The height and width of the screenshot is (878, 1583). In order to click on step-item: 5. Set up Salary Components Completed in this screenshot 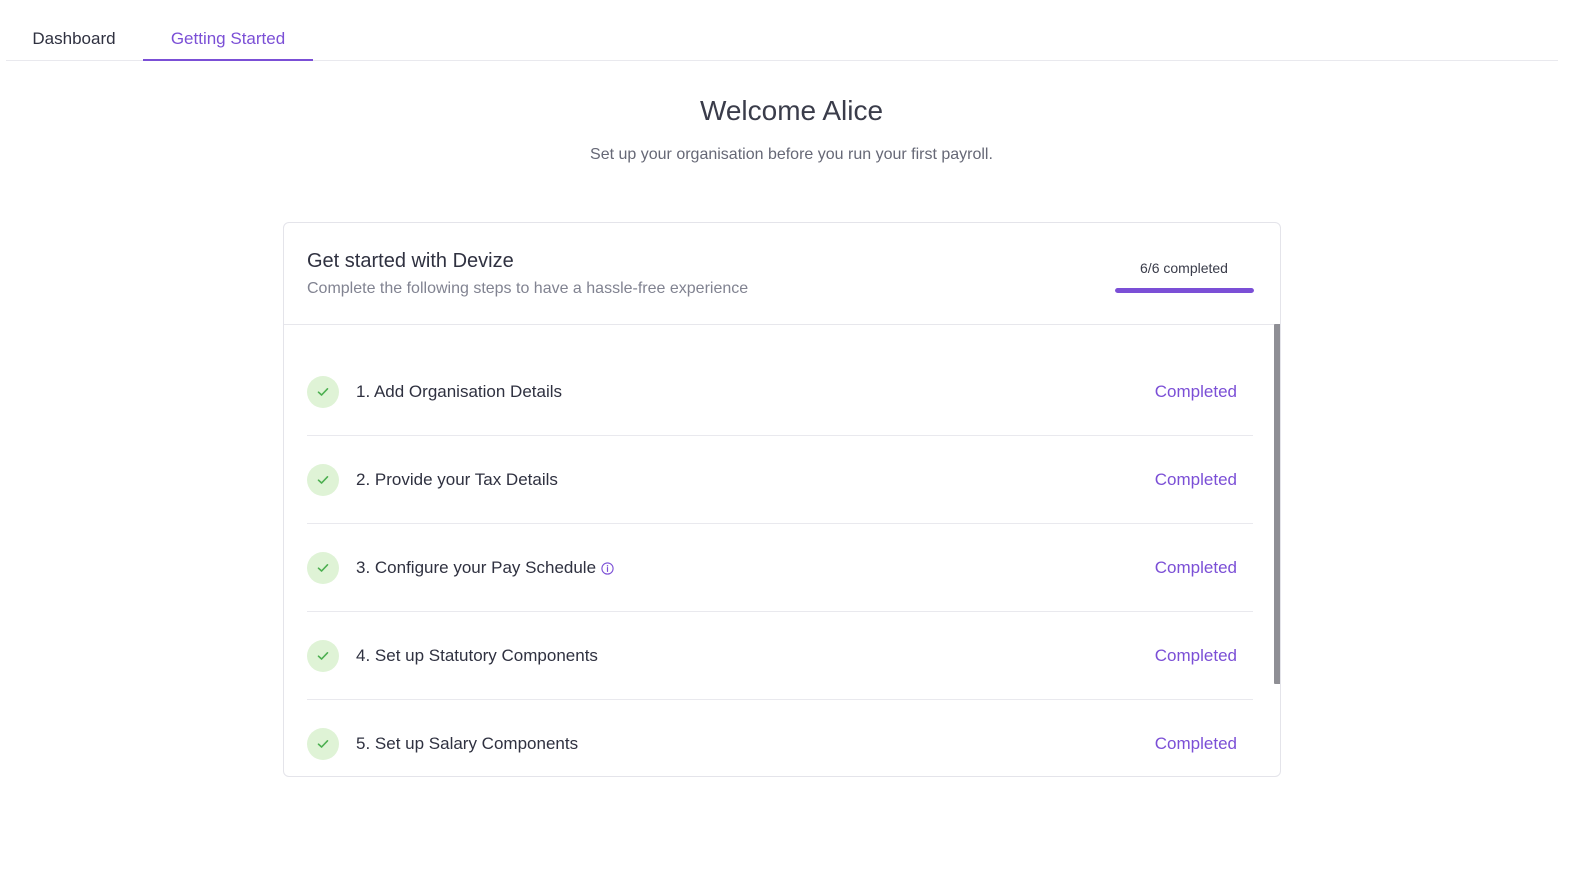, I will do `click(780, 738)`.